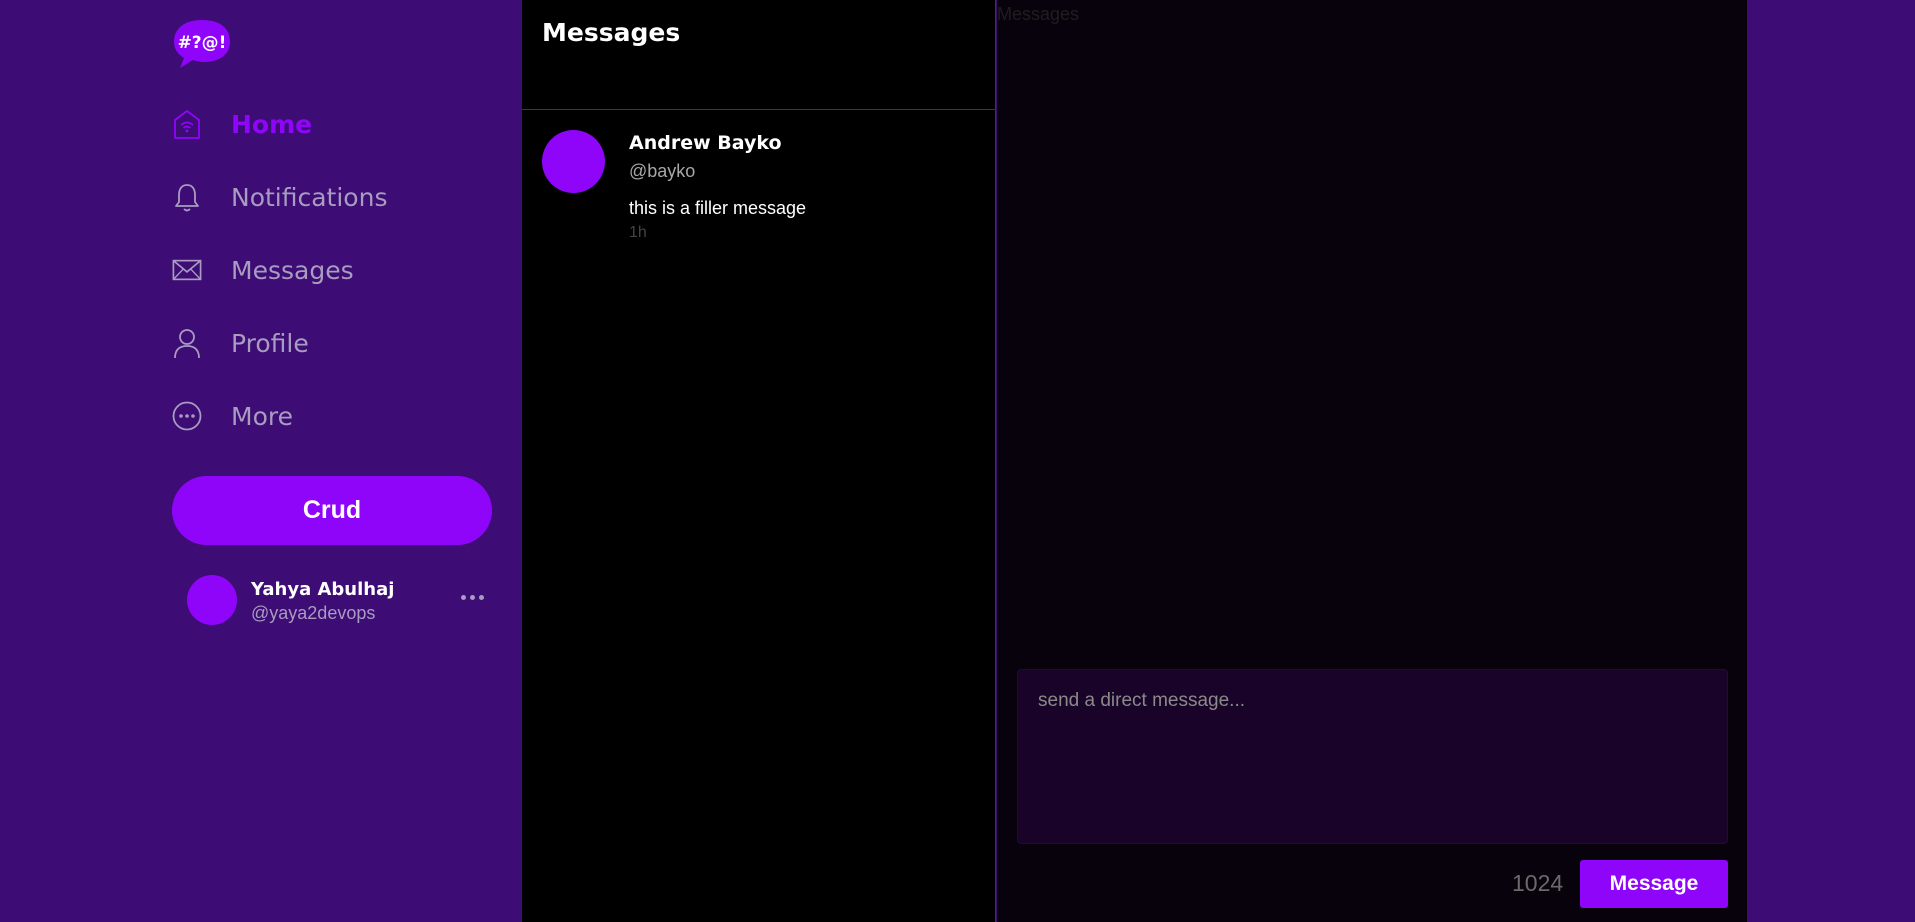  What do you see at coordinates (272, 124) in the screenshot?
I see `nav-label-home: Home` at bounding box center [272, 124].